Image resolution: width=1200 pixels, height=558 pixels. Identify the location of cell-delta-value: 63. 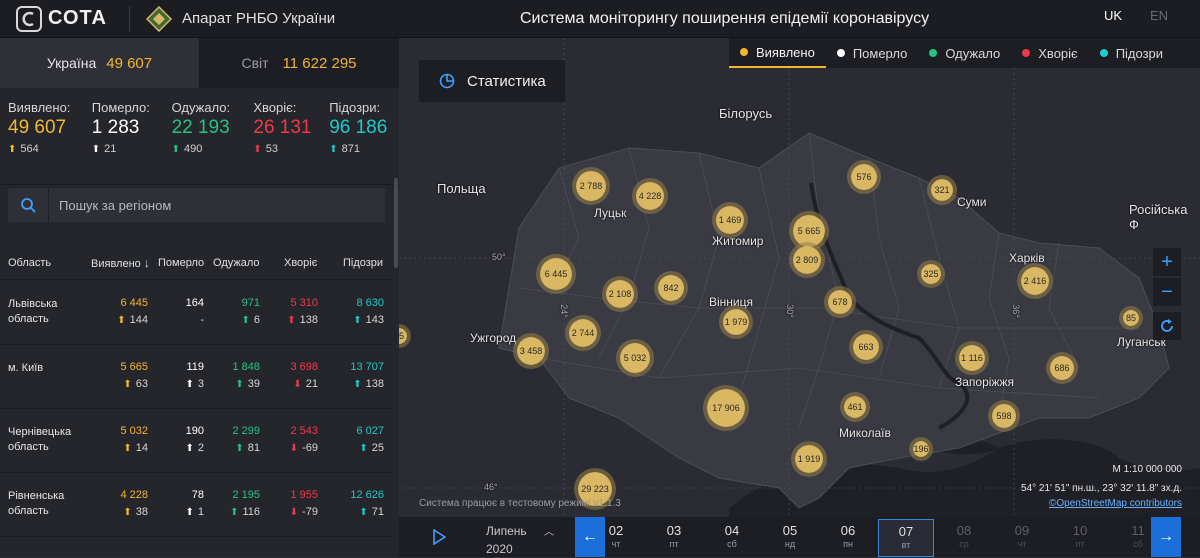
(141, 384).